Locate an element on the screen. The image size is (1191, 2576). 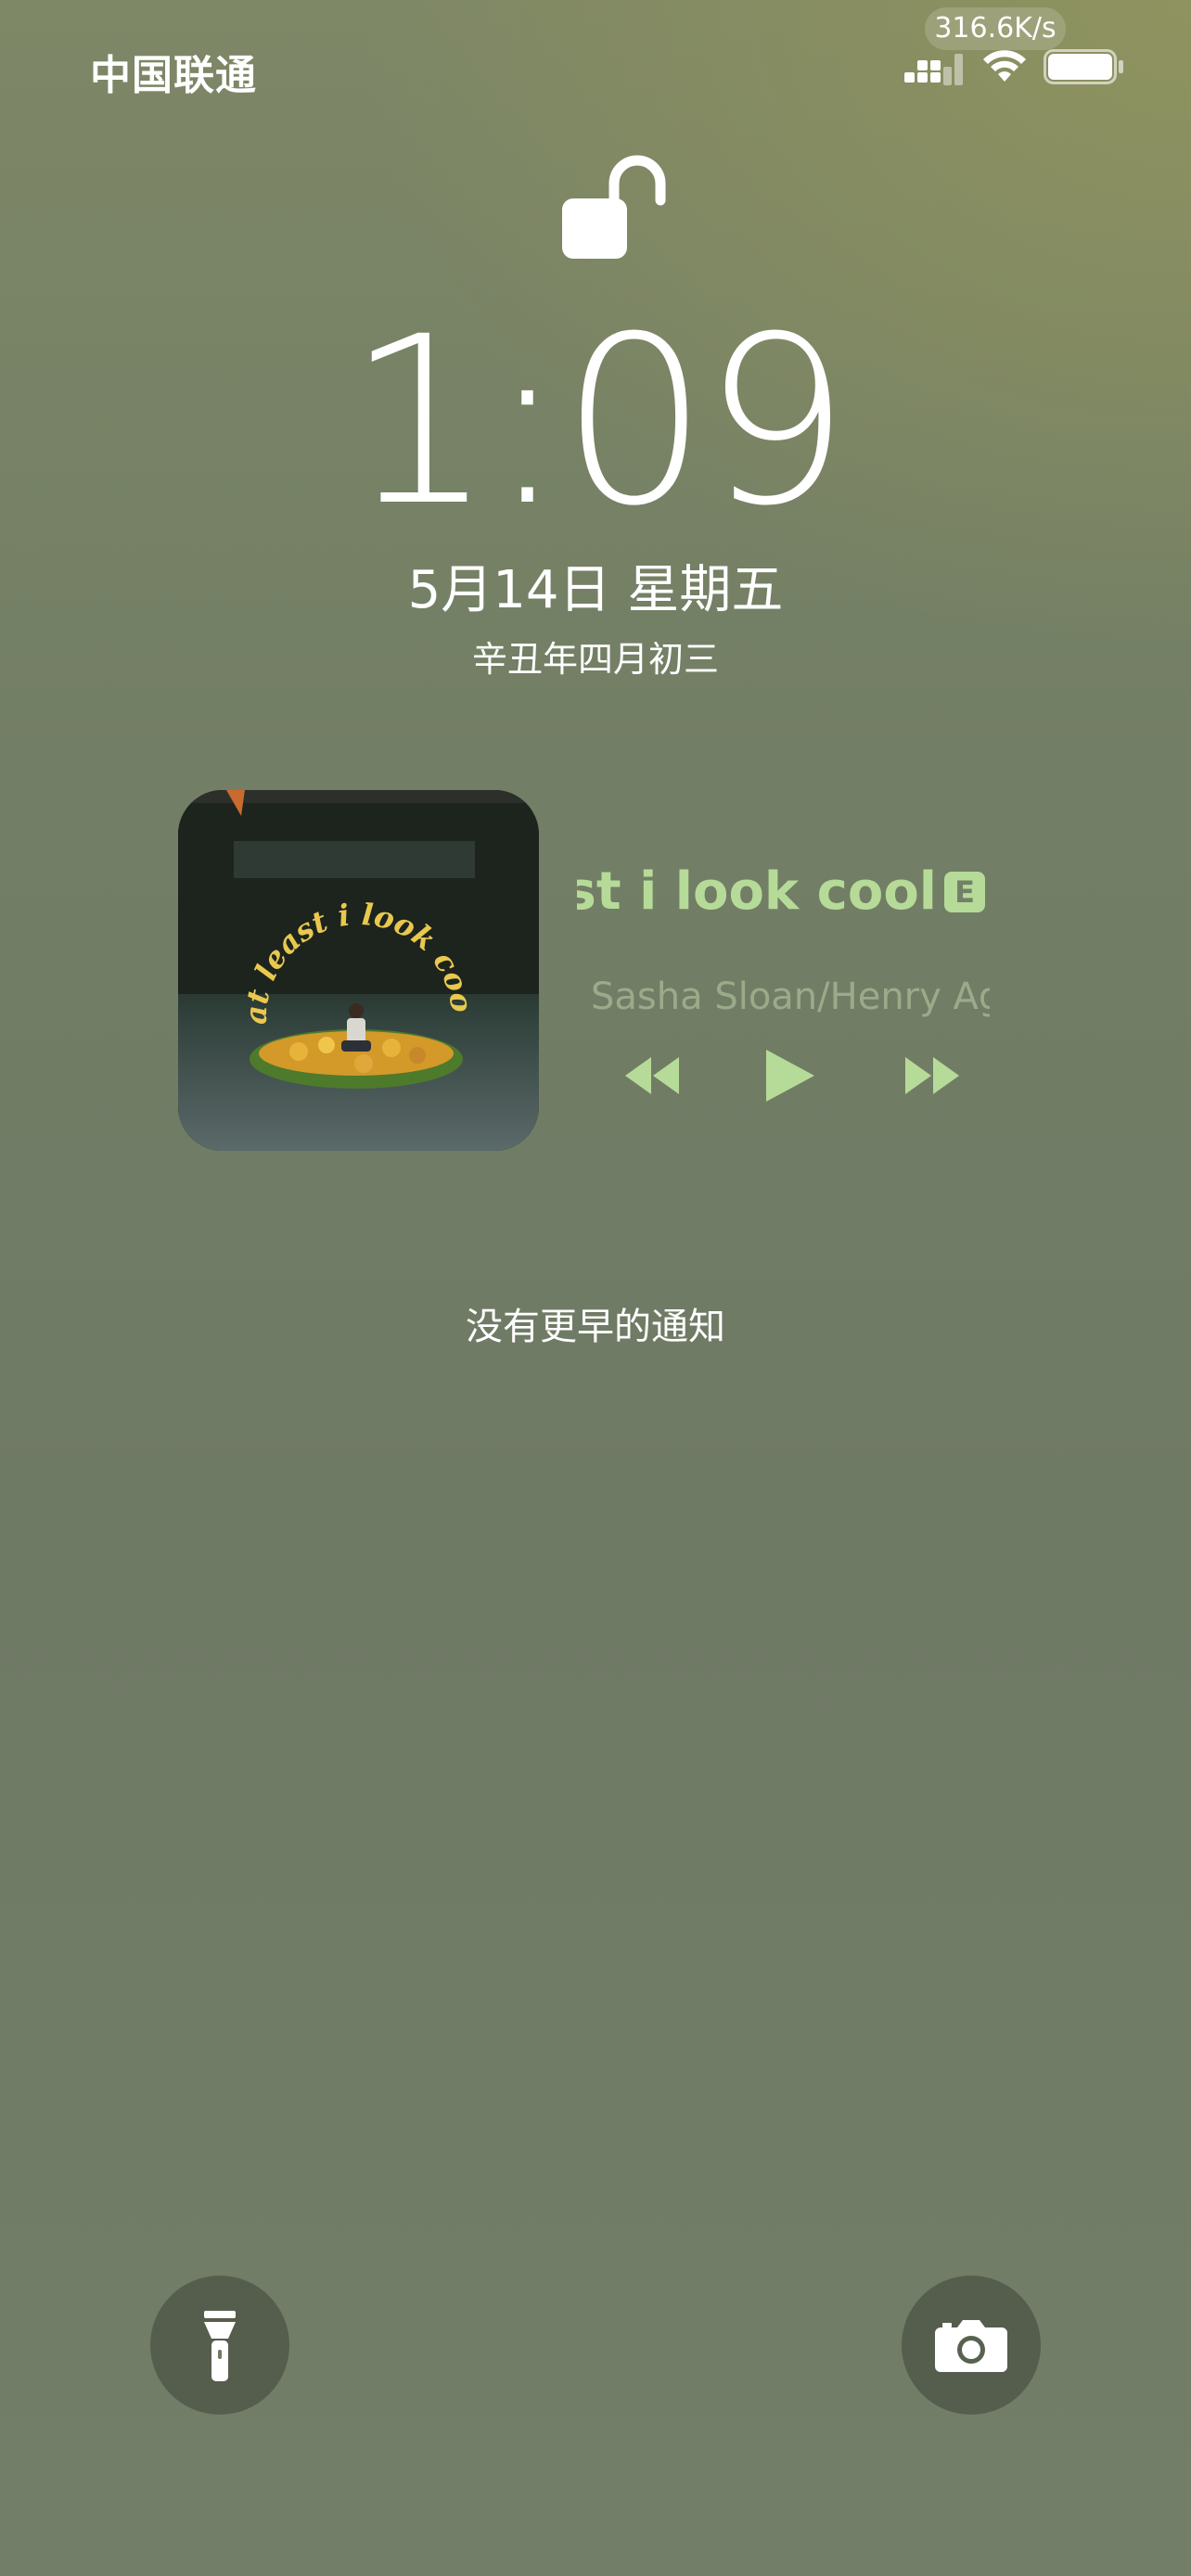
camera-icon is located at coordinates (971, 2346).